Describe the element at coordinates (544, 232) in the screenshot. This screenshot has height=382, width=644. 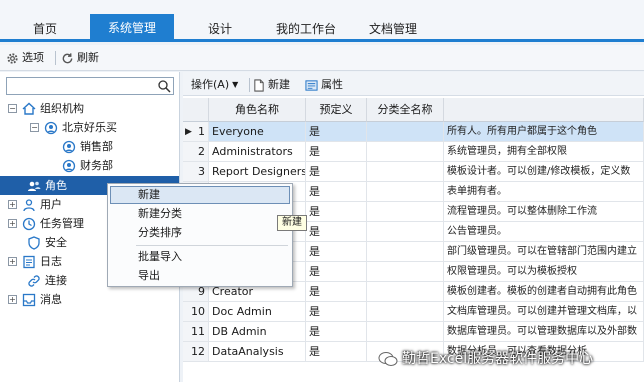
I see `cell-description: 公告管理员。` at that location.